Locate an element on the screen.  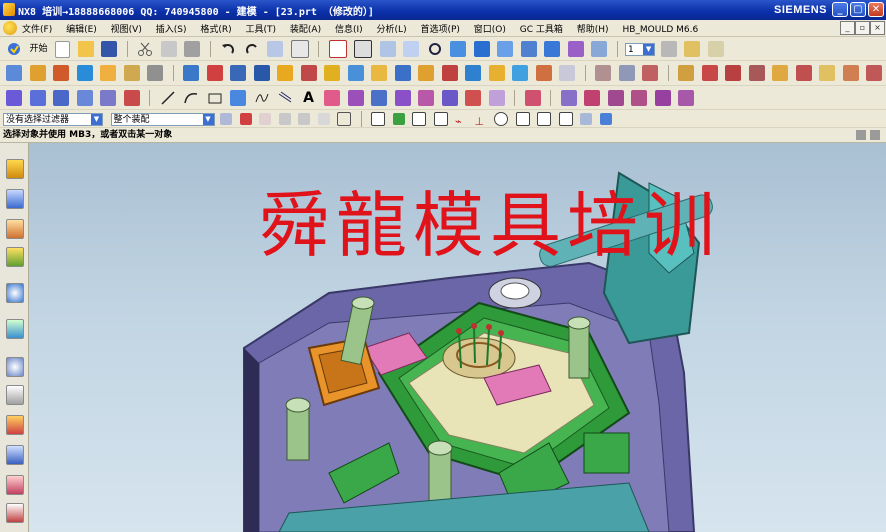
type-filter-select: 没有选择过滤器 ▼ is located at coordinates (53, 119).